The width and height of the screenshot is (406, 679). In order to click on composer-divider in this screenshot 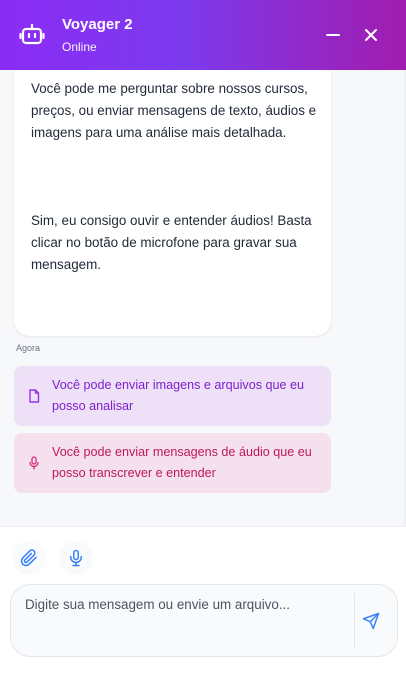, I will do `click(354, 621)`.